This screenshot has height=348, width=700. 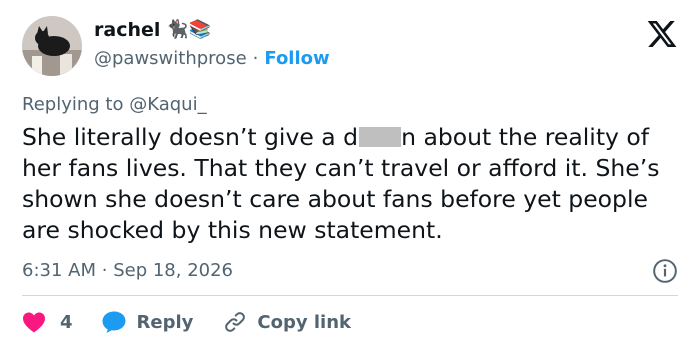 I want to click on link-icon, so click(x=235, y=322).